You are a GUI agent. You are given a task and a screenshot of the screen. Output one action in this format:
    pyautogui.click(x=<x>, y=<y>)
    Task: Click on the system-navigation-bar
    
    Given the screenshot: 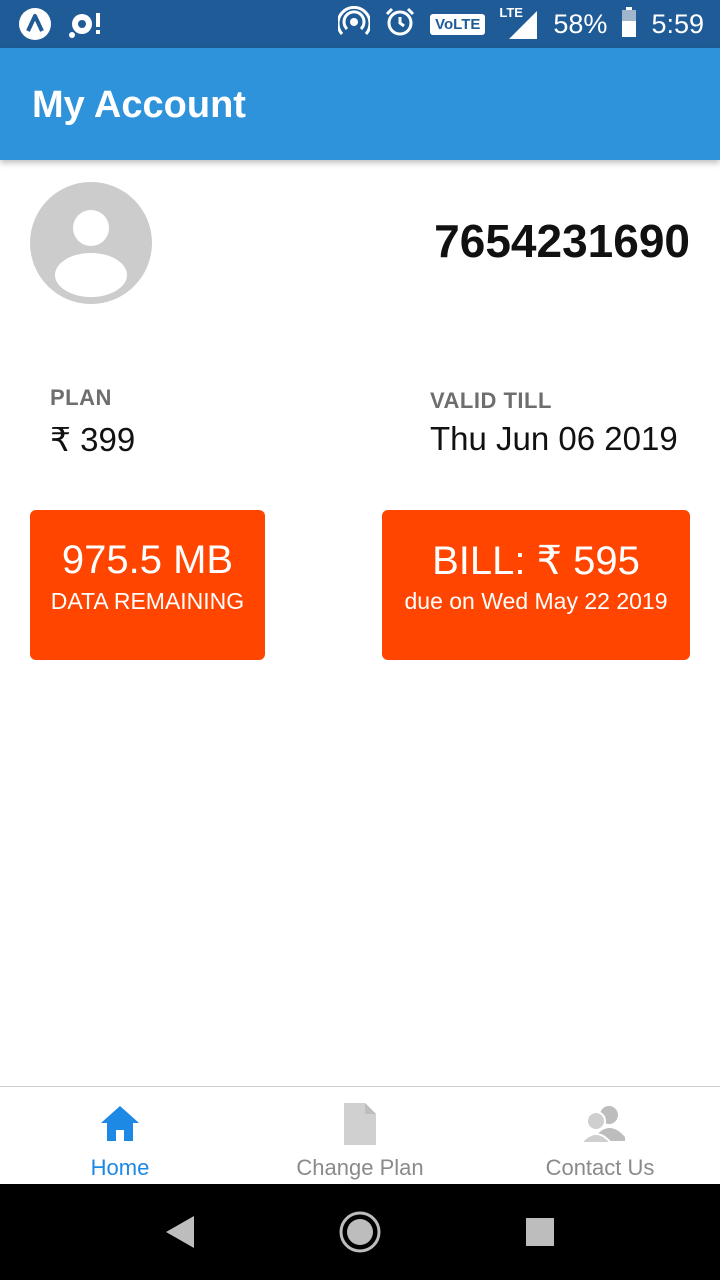 What is the action you would take?
    pyautogui.click(x=360, y=1232)
    